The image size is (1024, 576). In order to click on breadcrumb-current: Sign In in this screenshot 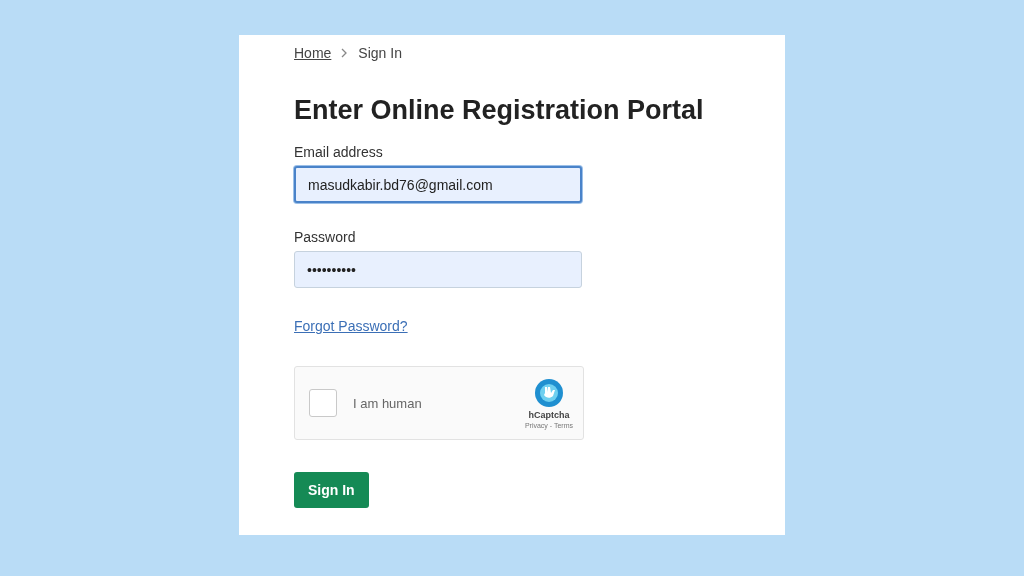, I will do `click(380, 53)`.